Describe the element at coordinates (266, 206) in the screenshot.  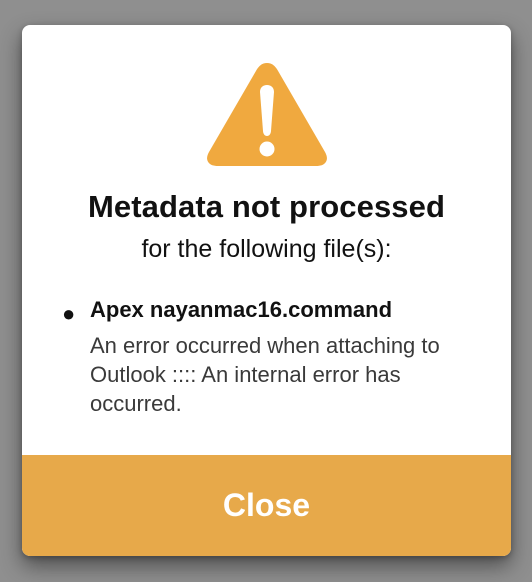
I see `dialog-title: Metadata not processed` at that location.